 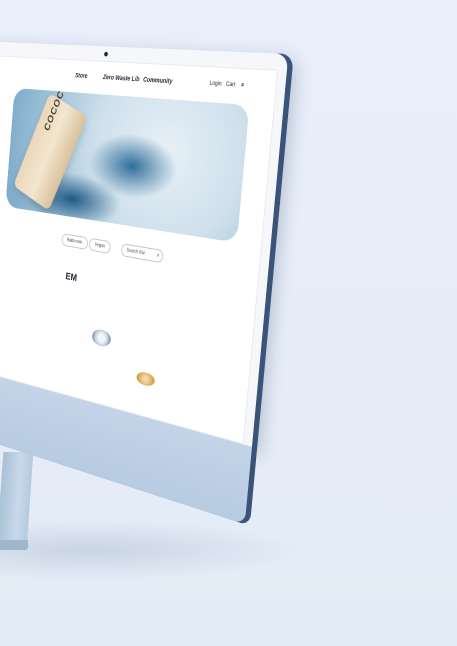 What do you see at coordinates (150, 550) in the screenshot?
I see `floor-shadow` at bounding box center [150, 550].